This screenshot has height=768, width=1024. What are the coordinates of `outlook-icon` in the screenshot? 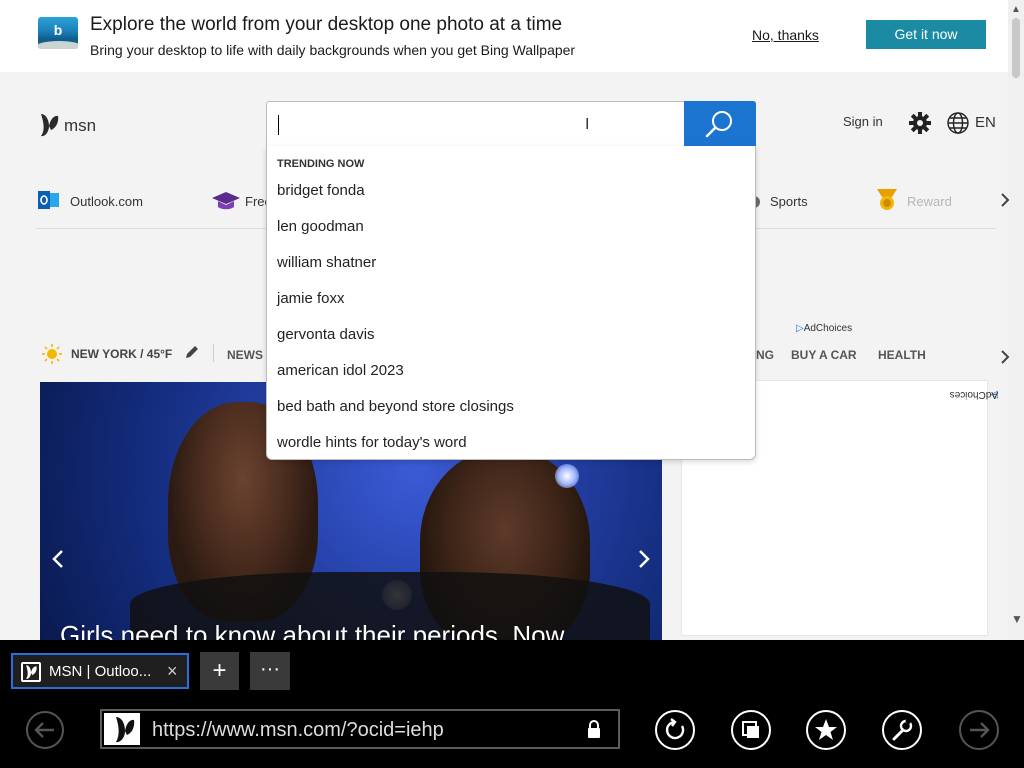 It's located at (48, 200).